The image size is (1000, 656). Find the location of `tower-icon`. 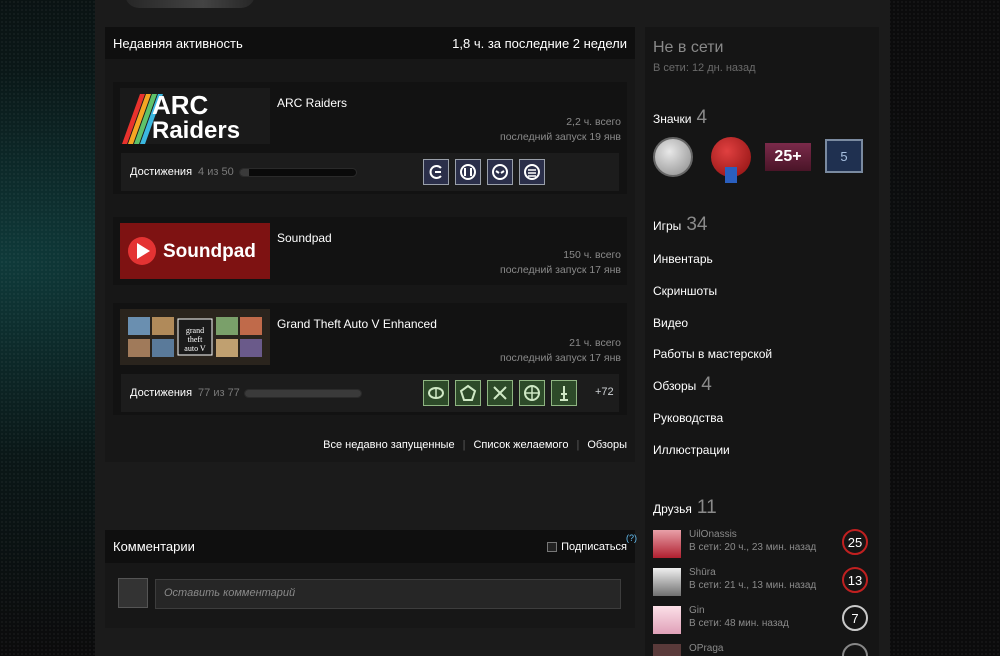

tower-icon is located at coordinates (564, 393).